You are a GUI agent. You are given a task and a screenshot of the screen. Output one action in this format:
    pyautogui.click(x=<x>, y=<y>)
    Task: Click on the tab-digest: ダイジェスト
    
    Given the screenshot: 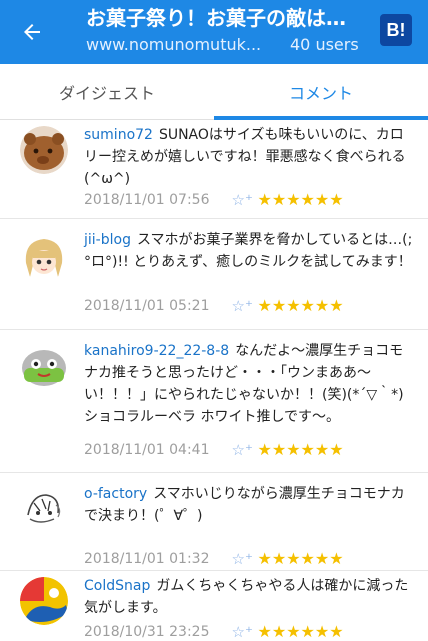 What is the action you would take?
    pyautogui.click(x=107, y=92)
    